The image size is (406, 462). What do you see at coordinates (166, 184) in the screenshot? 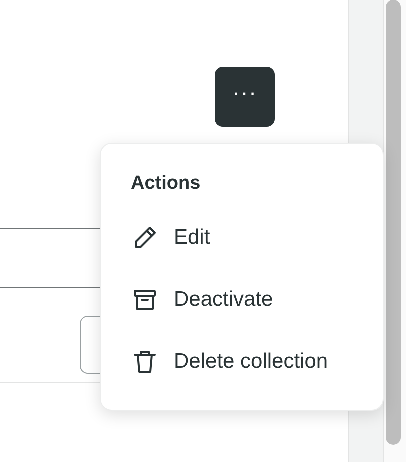
I see `menu-title: Actions` at bounding box center [166, 184].